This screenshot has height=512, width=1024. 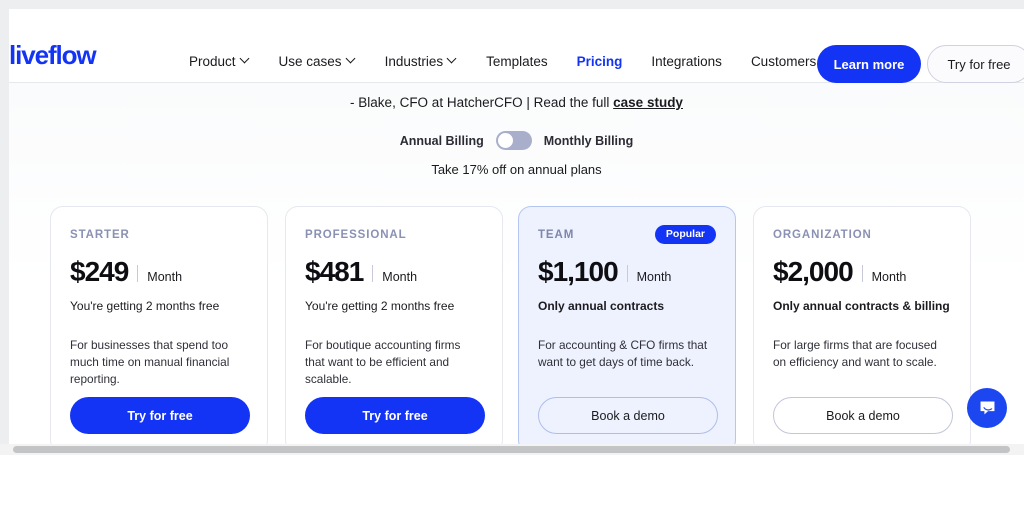 What do you see at coordinates (511, 449) in the screenshot?
I see `horizontal-scrollbar-thumb` at bounding box center [511, 449].